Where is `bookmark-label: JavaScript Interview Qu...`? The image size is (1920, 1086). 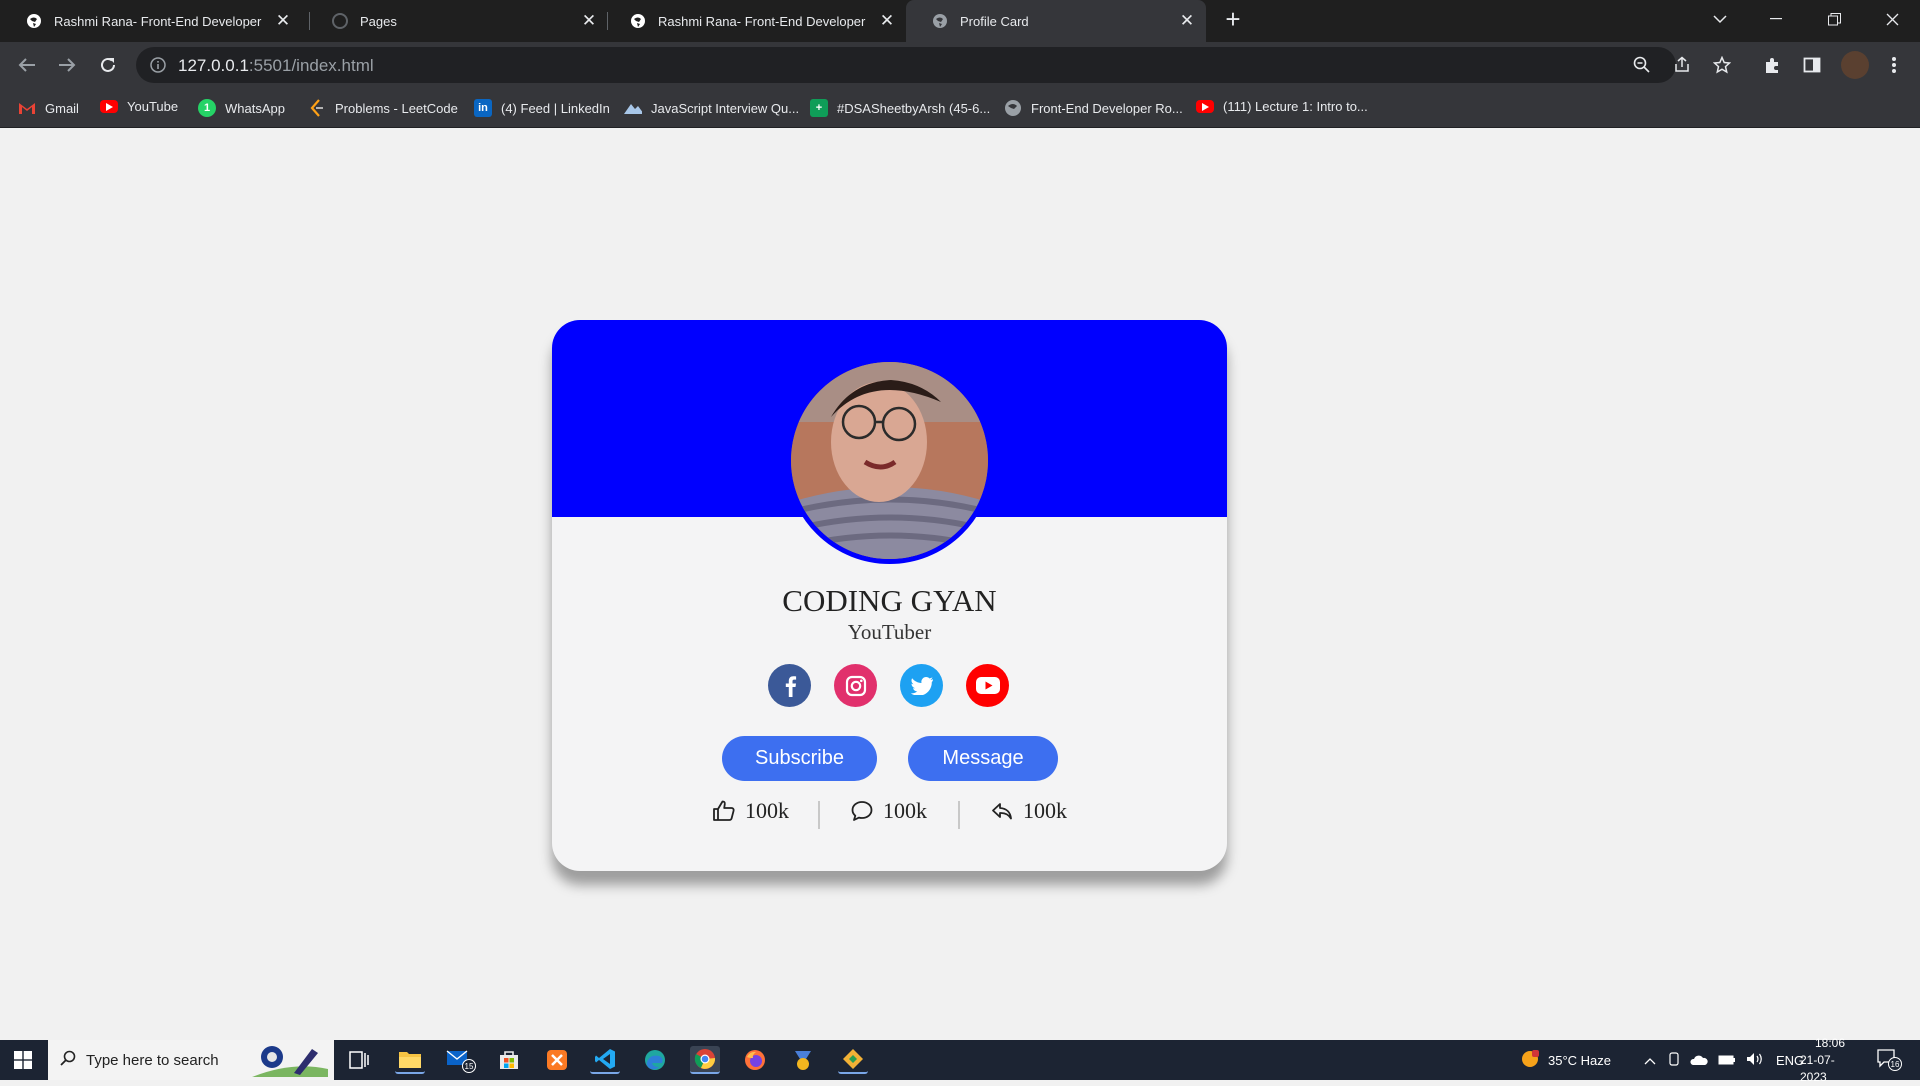 bookmark-label: JavaScript Interview Qu... is located at coordinates (725, 108).